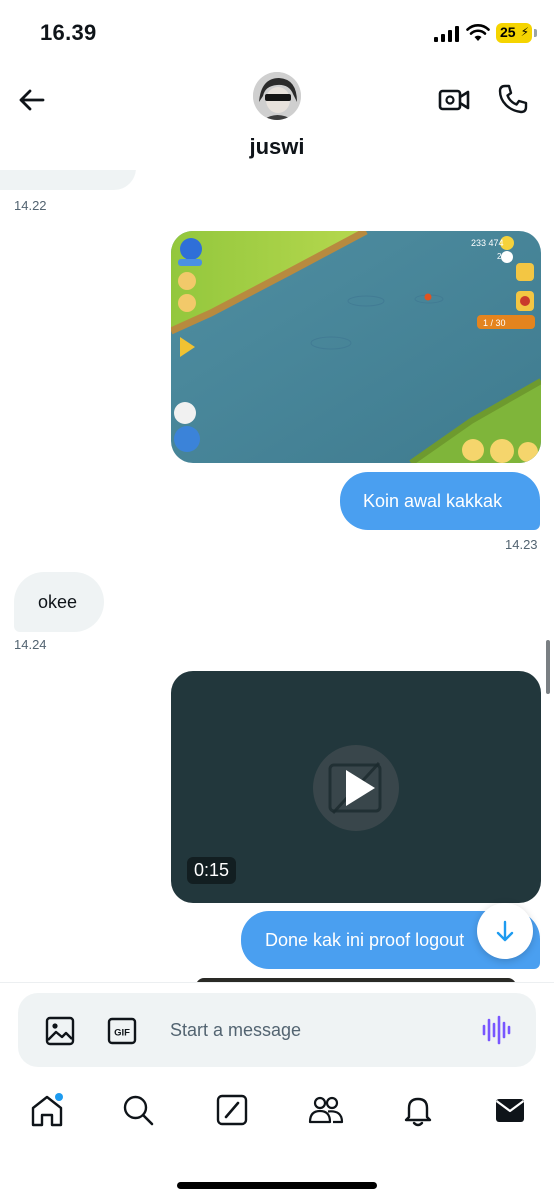 The height and width of the screenshot is (1200, 554). I want to click on video-camera-icon, so click(454, 100).